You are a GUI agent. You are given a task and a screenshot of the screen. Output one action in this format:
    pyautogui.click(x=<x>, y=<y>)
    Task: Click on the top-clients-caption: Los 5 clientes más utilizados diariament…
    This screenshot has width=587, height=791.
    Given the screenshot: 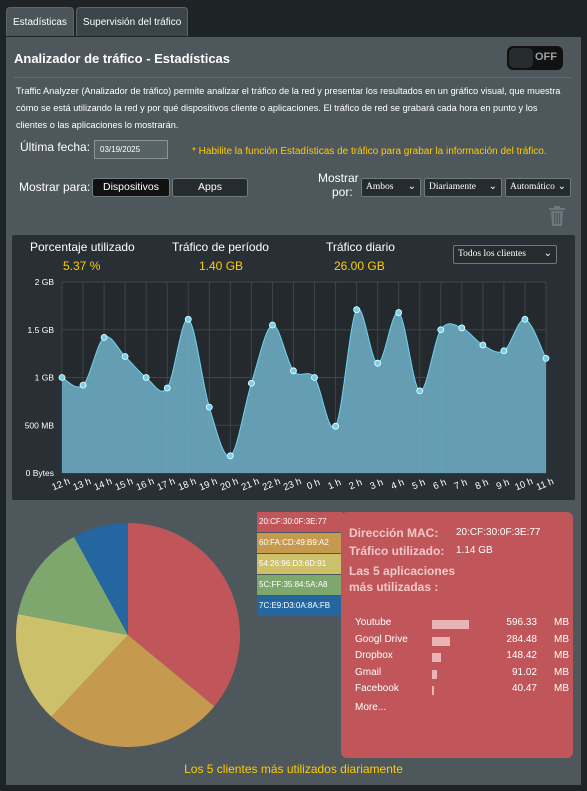 What is the action you would take?
    pyautogui.click(x=293, y=769)
    